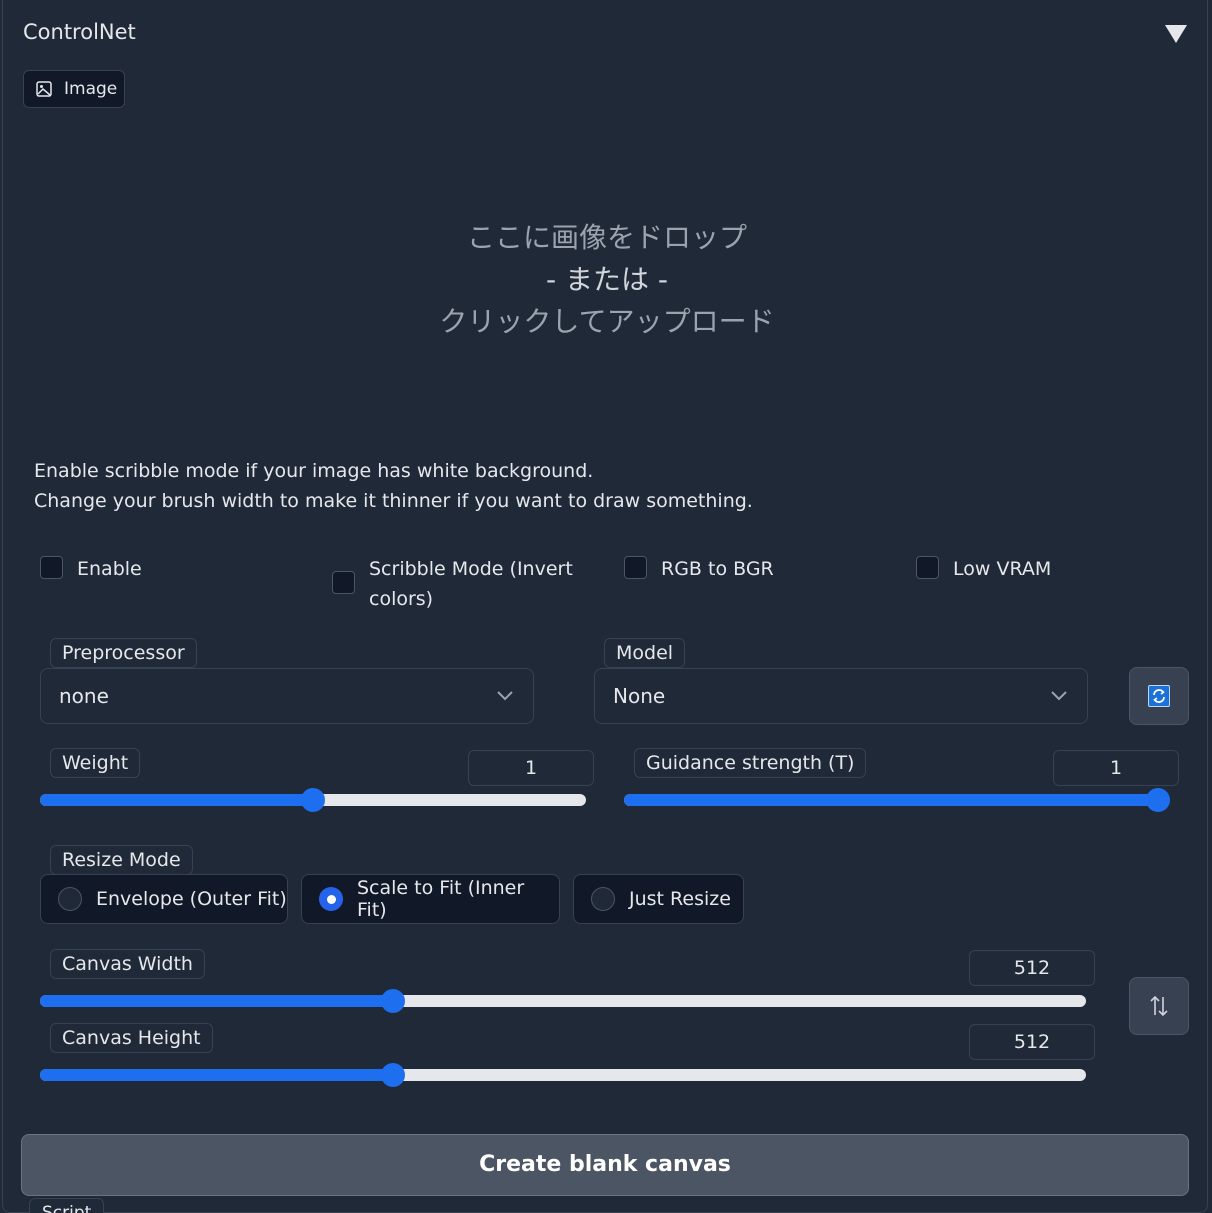 Image resolution: width=1212 pixels, height=1213 pixels. Describe the element at coordinates (1032, 1042) in the screenshot. I see `canvas-height-input: 512` at that location.